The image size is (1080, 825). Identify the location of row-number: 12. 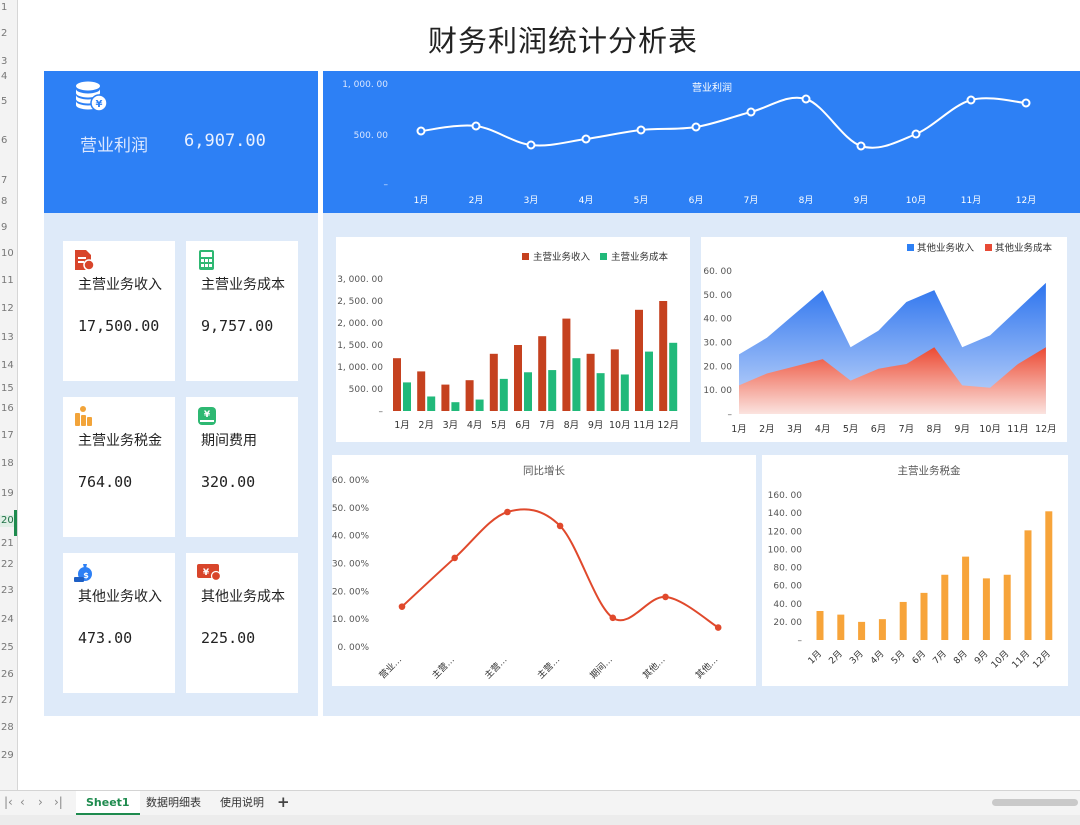
(8, 309).